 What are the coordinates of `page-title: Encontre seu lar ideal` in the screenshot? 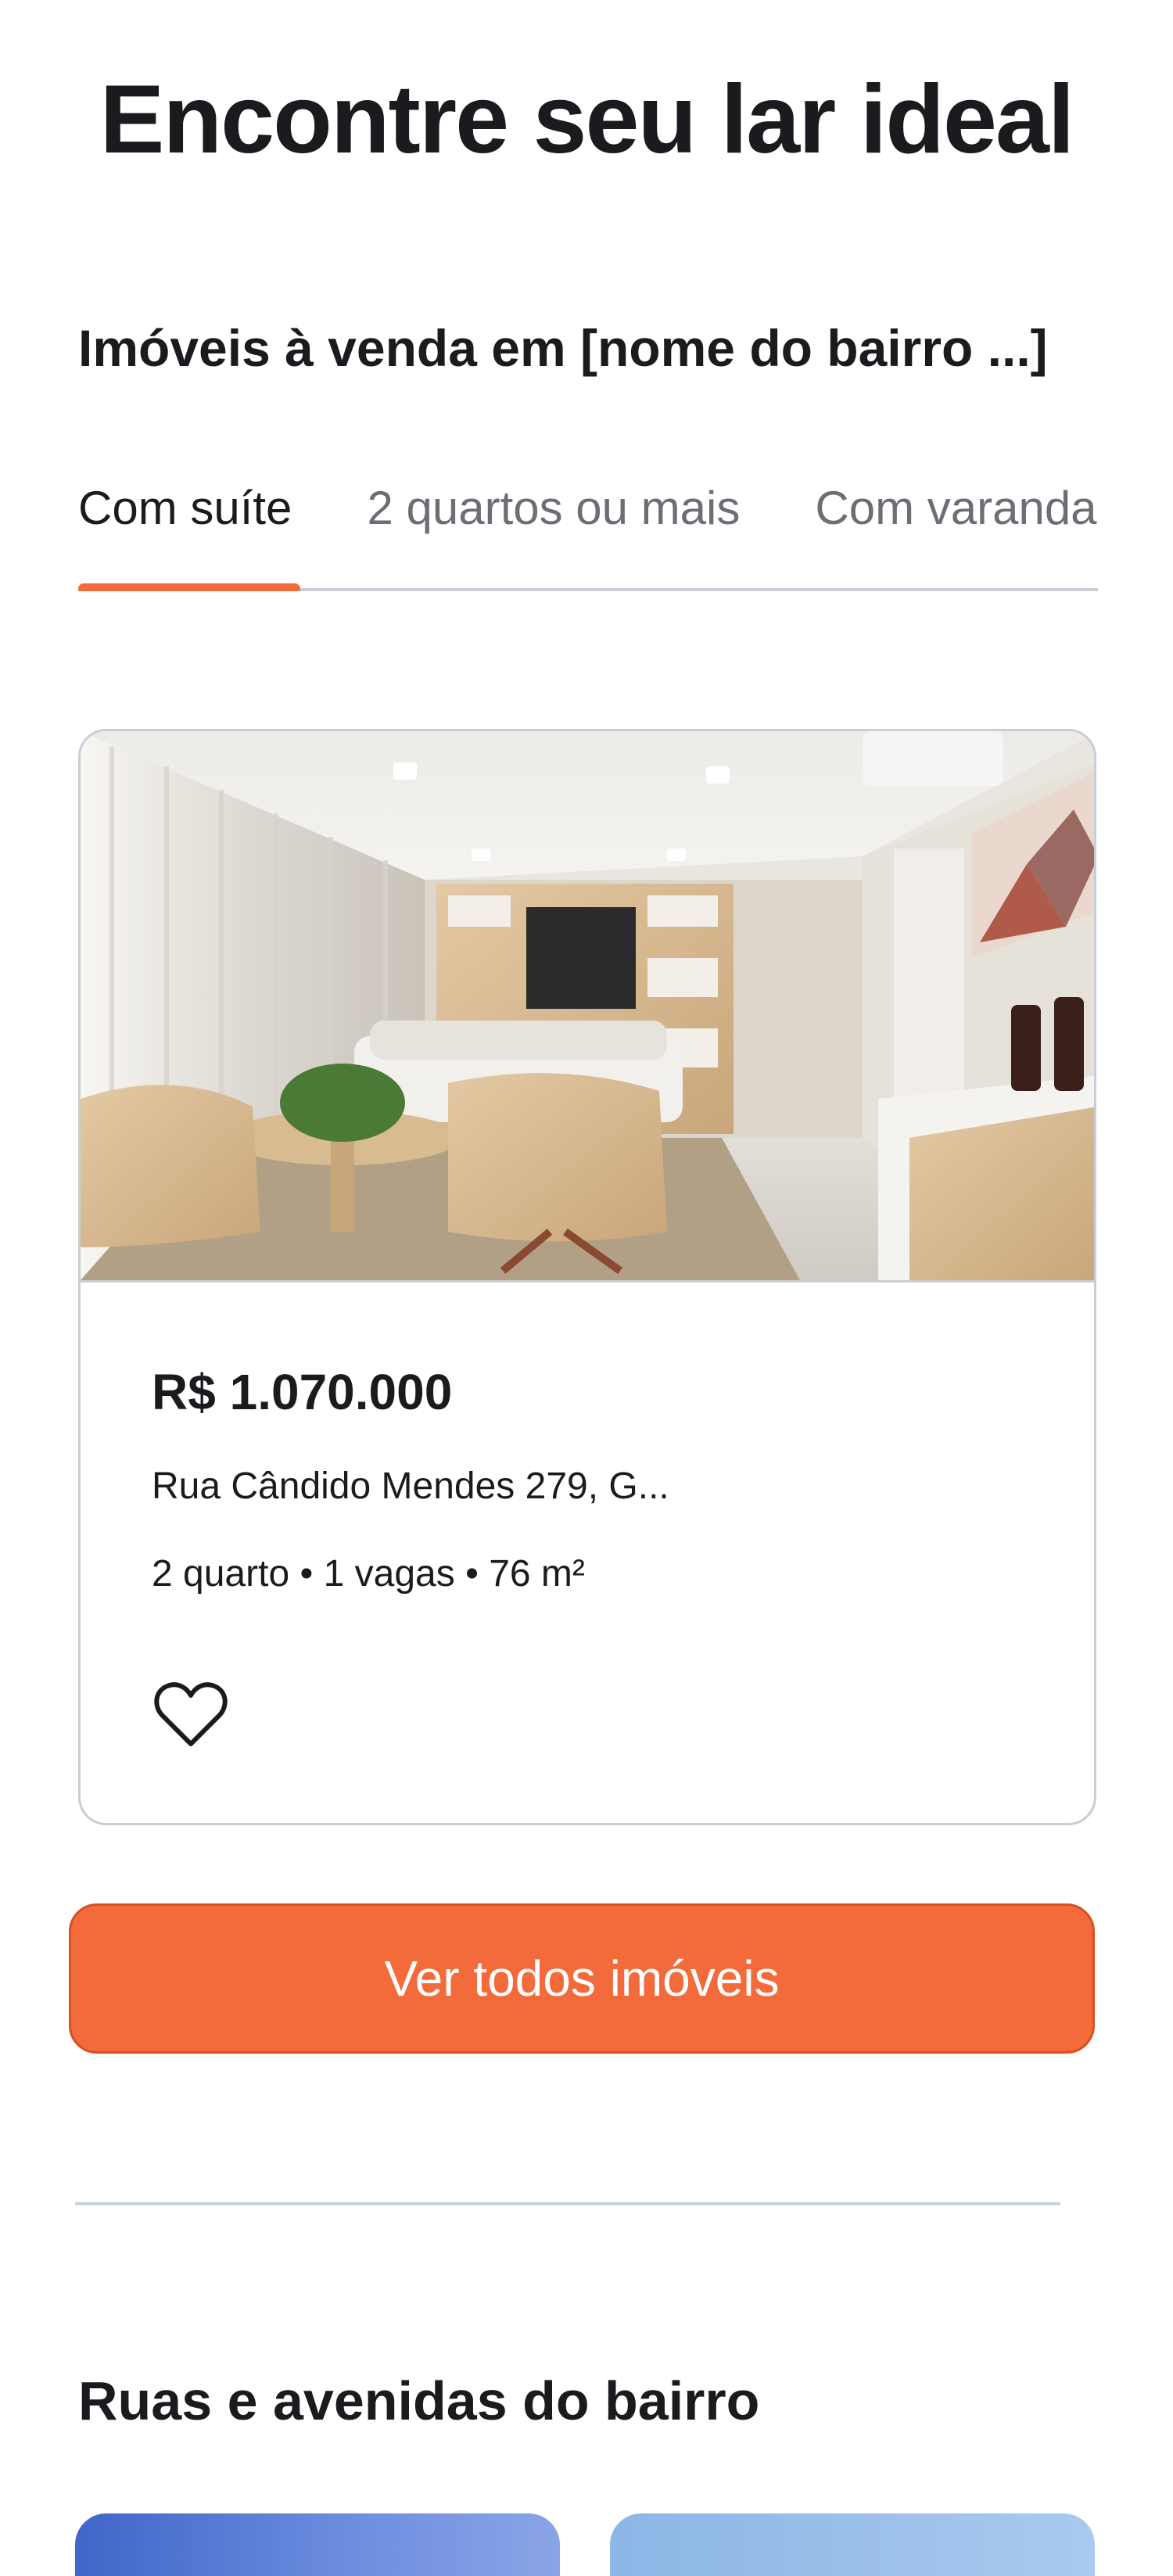 It's located at (587, 120).